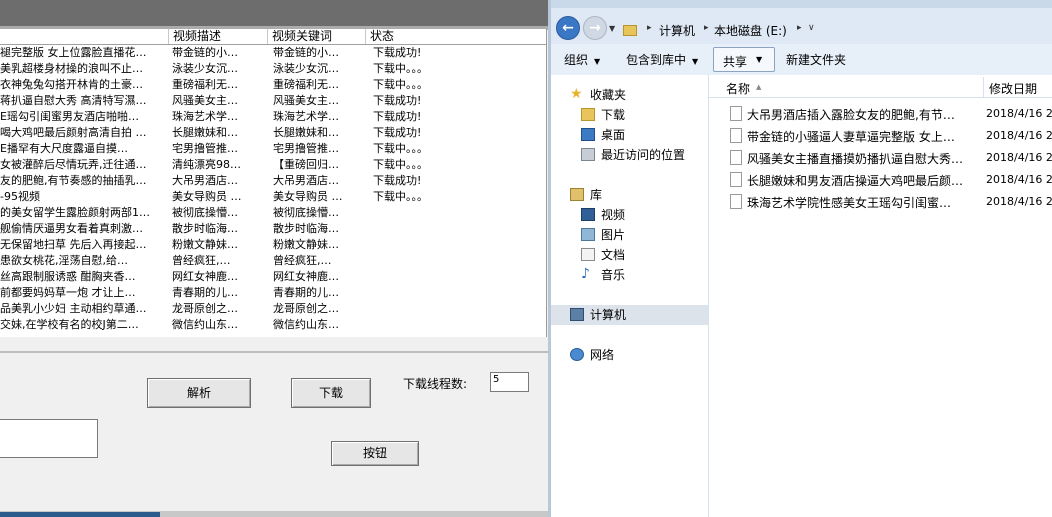 This screenshot has height=517, width=1052. What do you see at coordinates (662, 59) in the screenshot?
I see `include-library-menu: 包含到库中 ▼` at bounding box center [662, 59].